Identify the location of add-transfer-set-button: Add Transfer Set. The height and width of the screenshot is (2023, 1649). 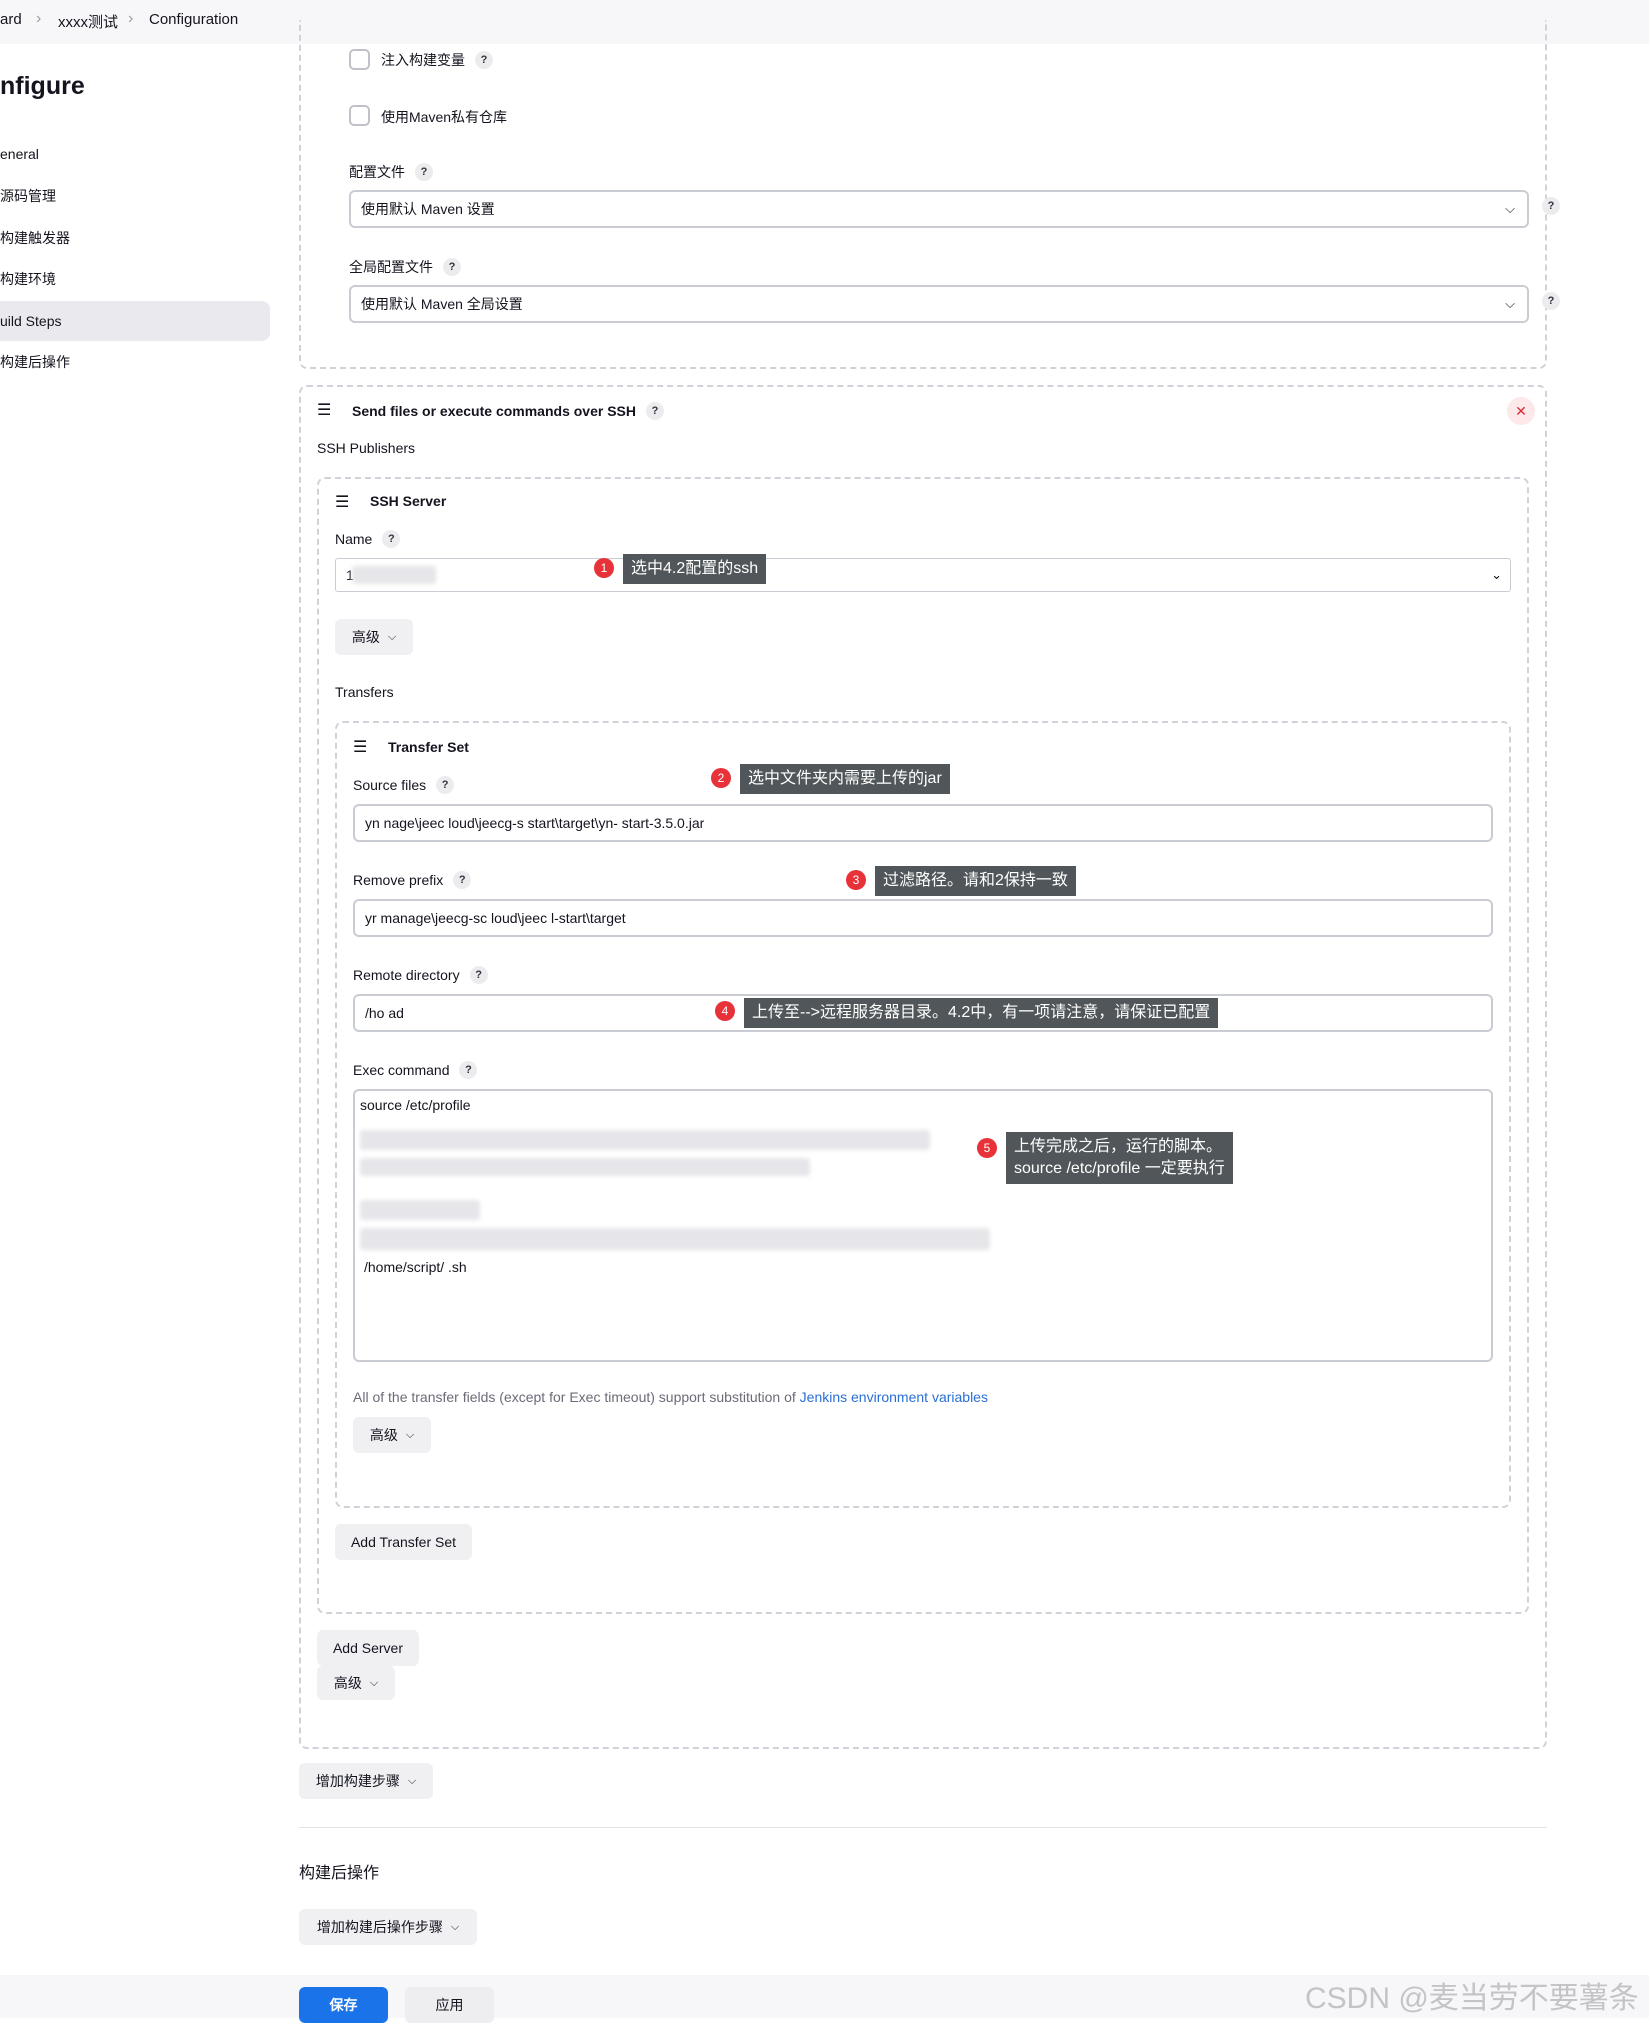
(403, 1542).